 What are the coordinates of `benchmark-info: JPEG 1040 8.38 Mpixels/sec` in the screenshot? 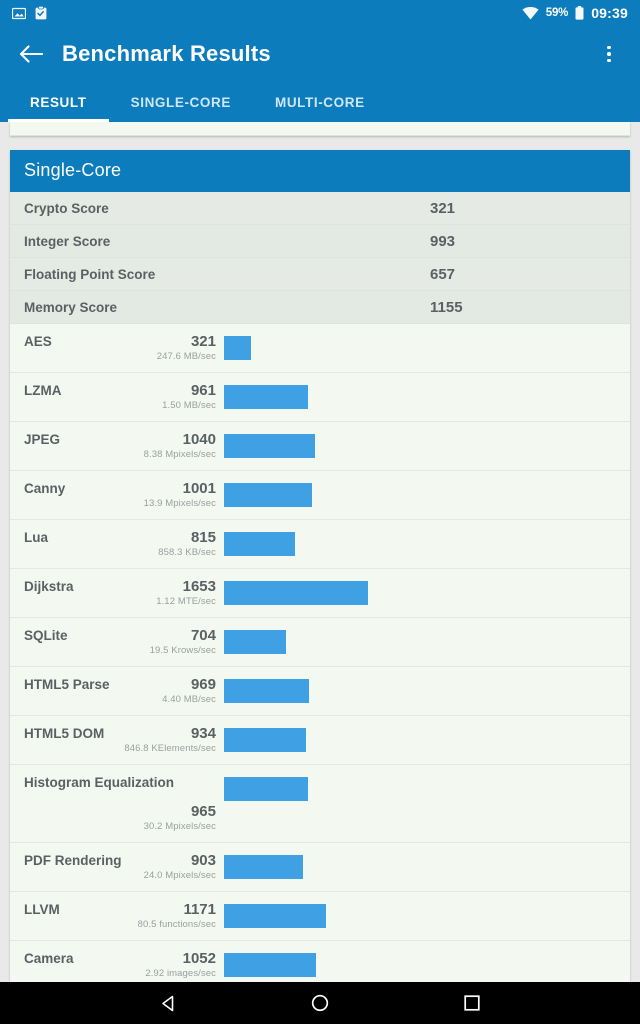 It's located at (124, 446).